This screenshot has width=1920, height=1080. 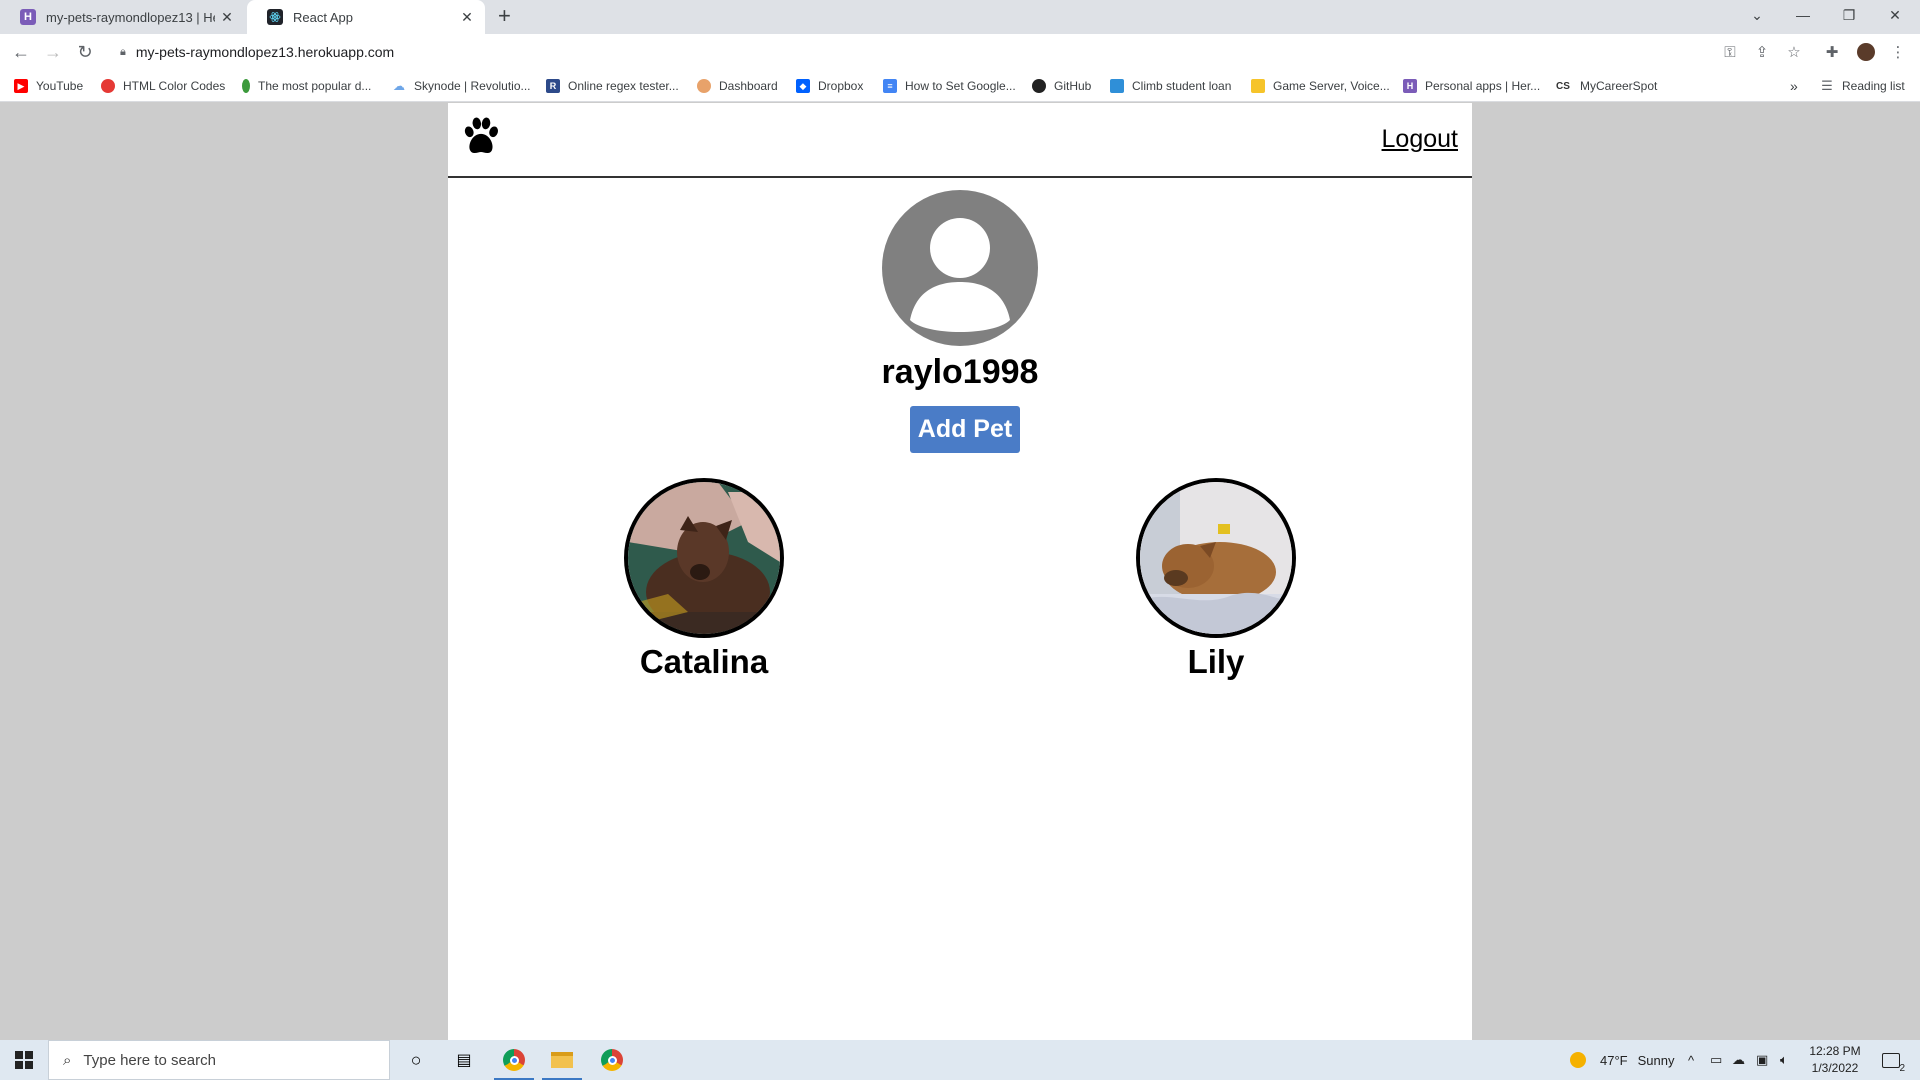 I want to click on reload-icon: ↻, so click(x=85, y=52).